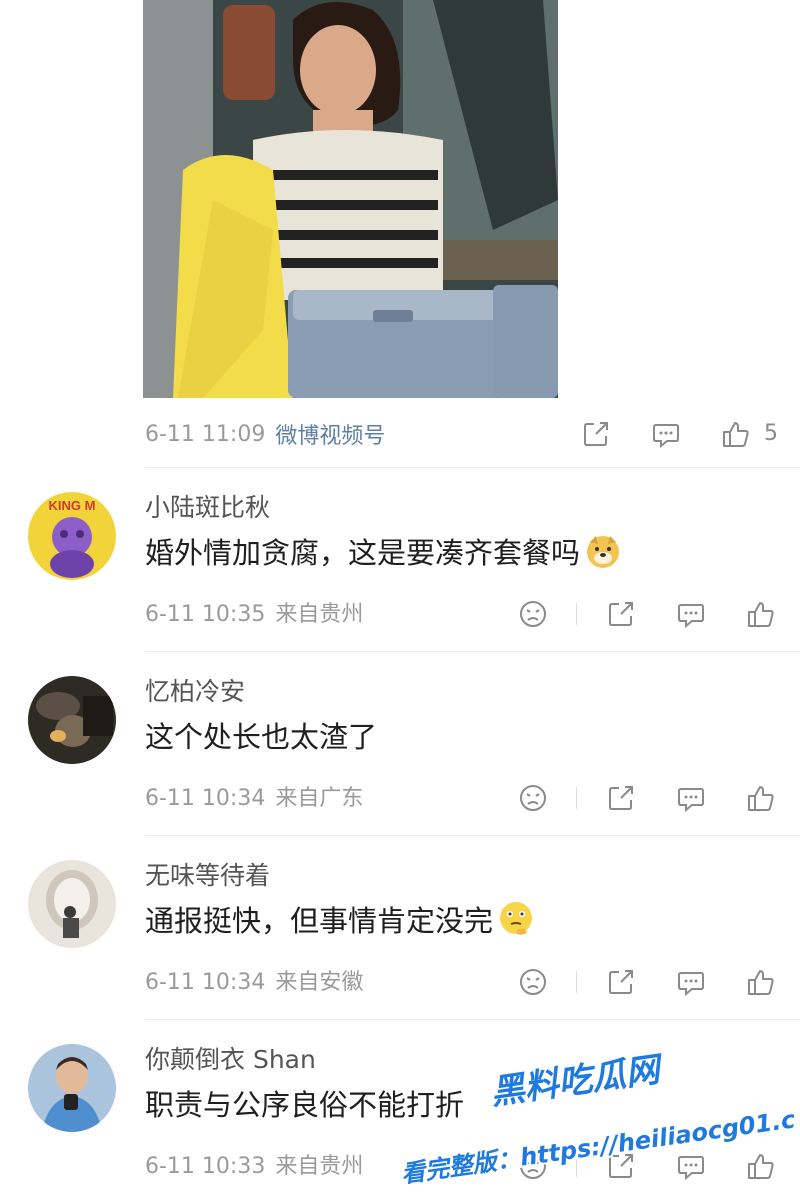 The image size is (800, 1203). What do you see at coordinates (72, 536) in the screenshot?
I see `avatar: KING M` at bounding box center [72, 536].